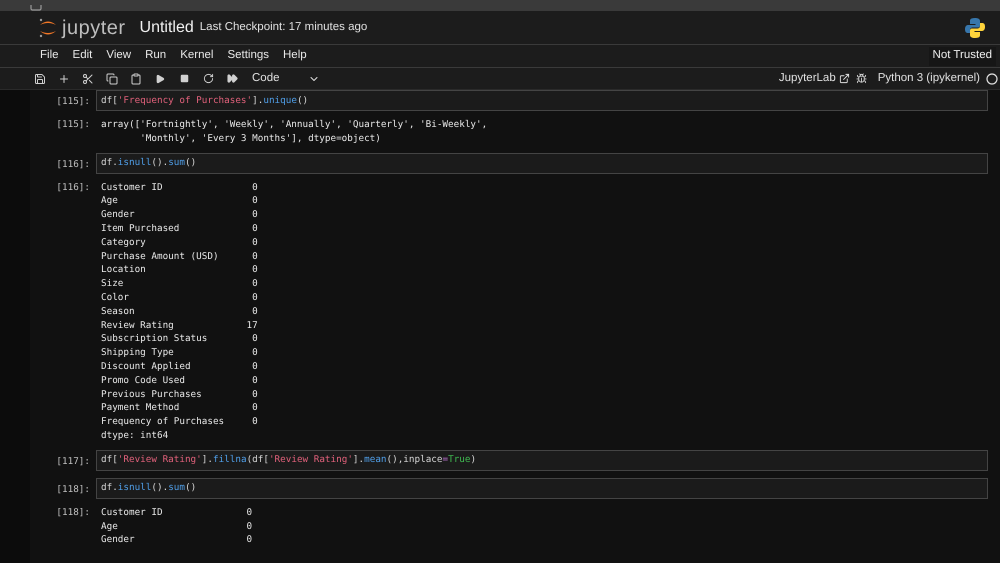  I want to click on notebook-title: Untitled, so click(167, 28).